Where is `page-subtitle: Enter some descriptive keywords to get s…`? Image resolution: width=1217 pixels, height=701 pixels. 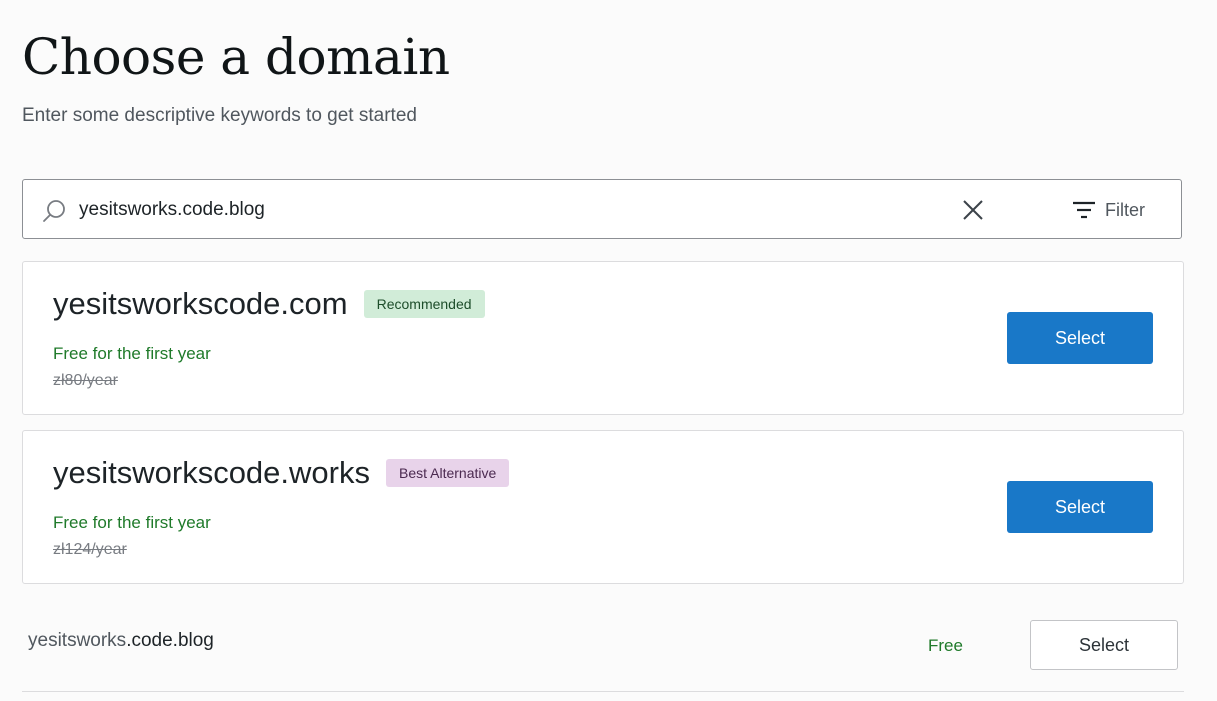
page-subtitle: Enter some descriptive keywords to get s… is located at coordinates (219, 115).